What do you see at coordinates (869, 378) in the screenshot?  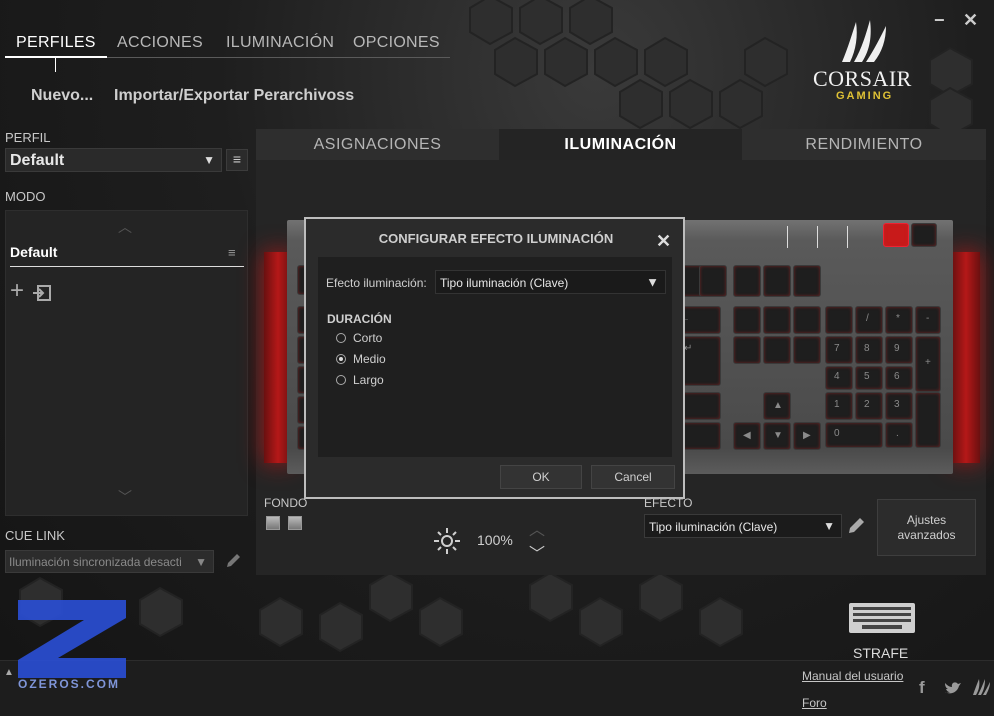 I see `key-num5: 5` at bounding box center [869, 378].